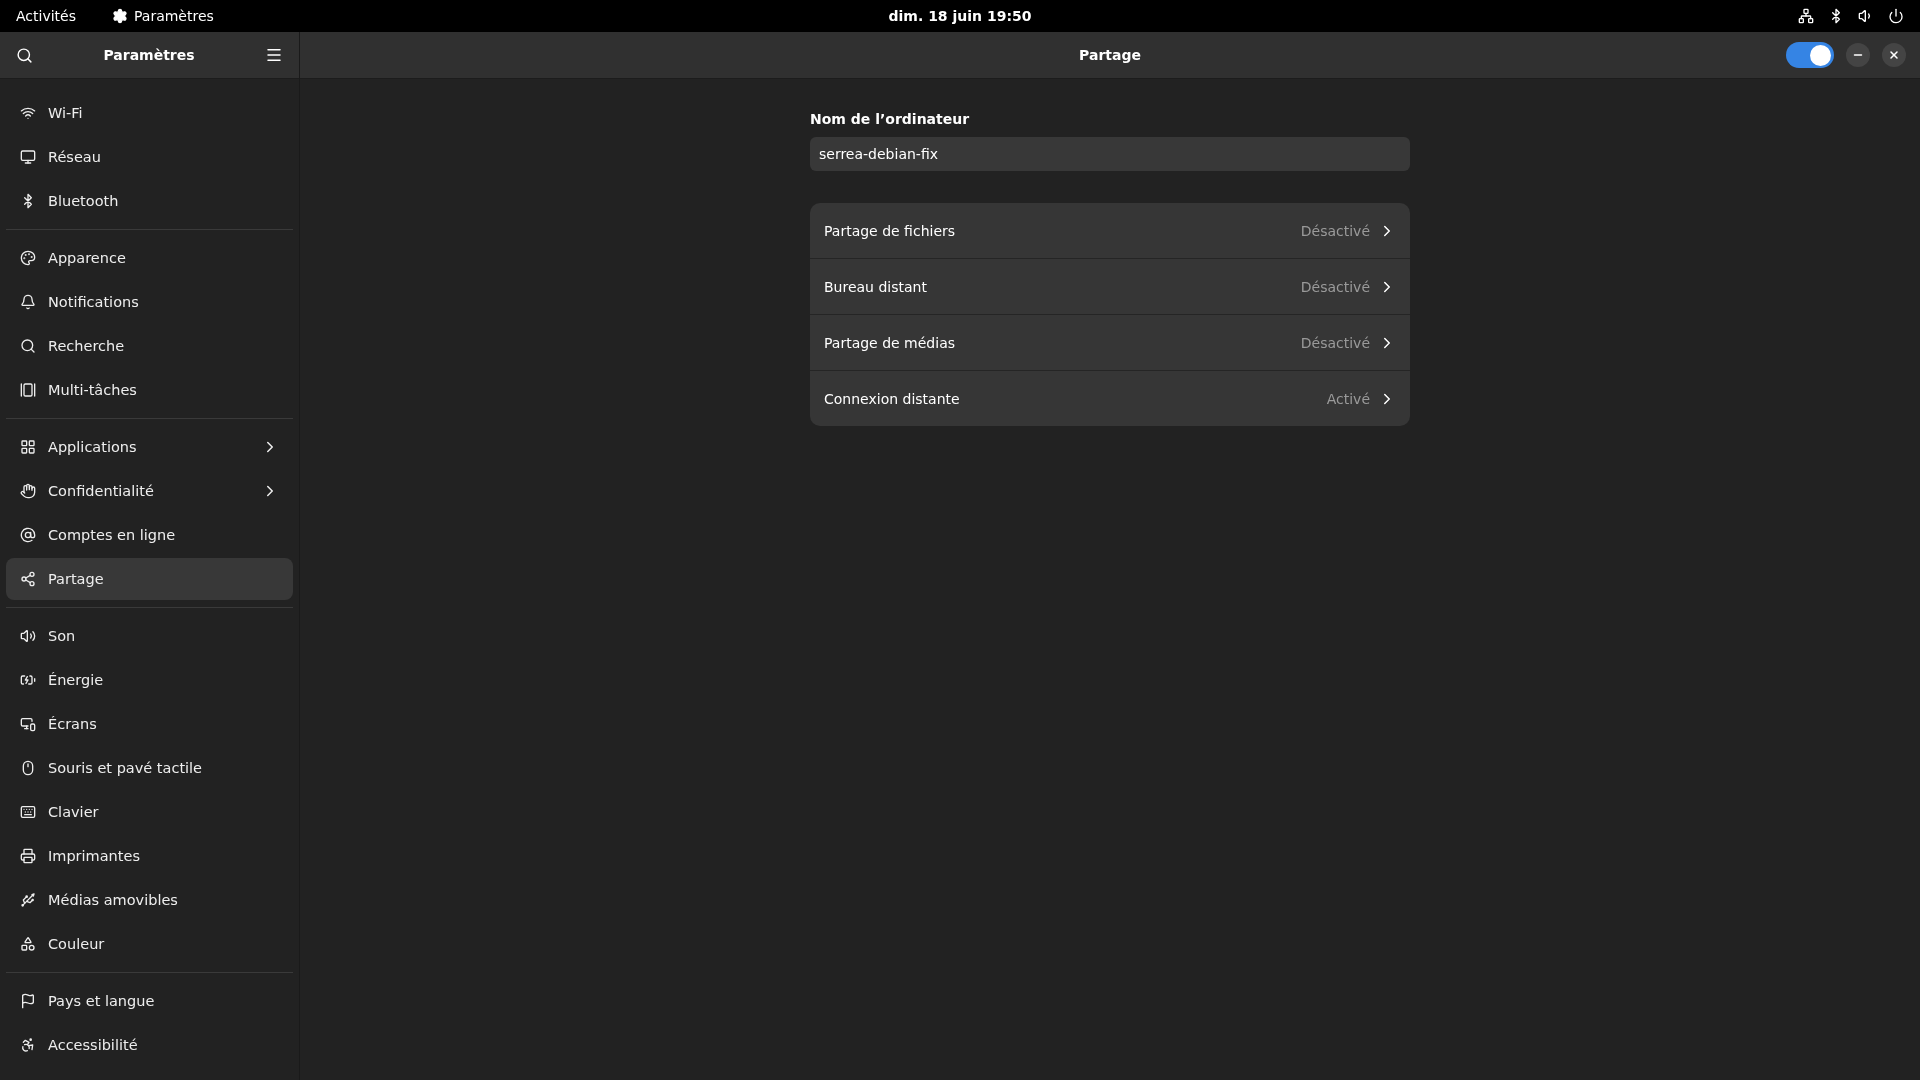 The height and width of the screenshot is (1080, 1920). Describe the element at coordinates (28, 944) in the screenshot. I see `shapes-icon` at that location.